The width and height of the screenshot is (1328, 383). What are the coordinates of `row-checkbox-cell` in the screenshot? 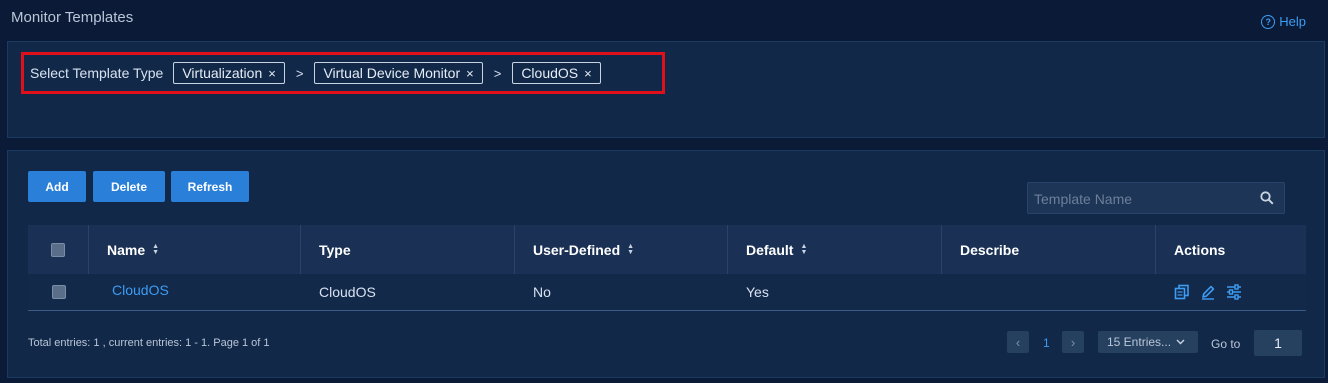 It's located at (58, 292).